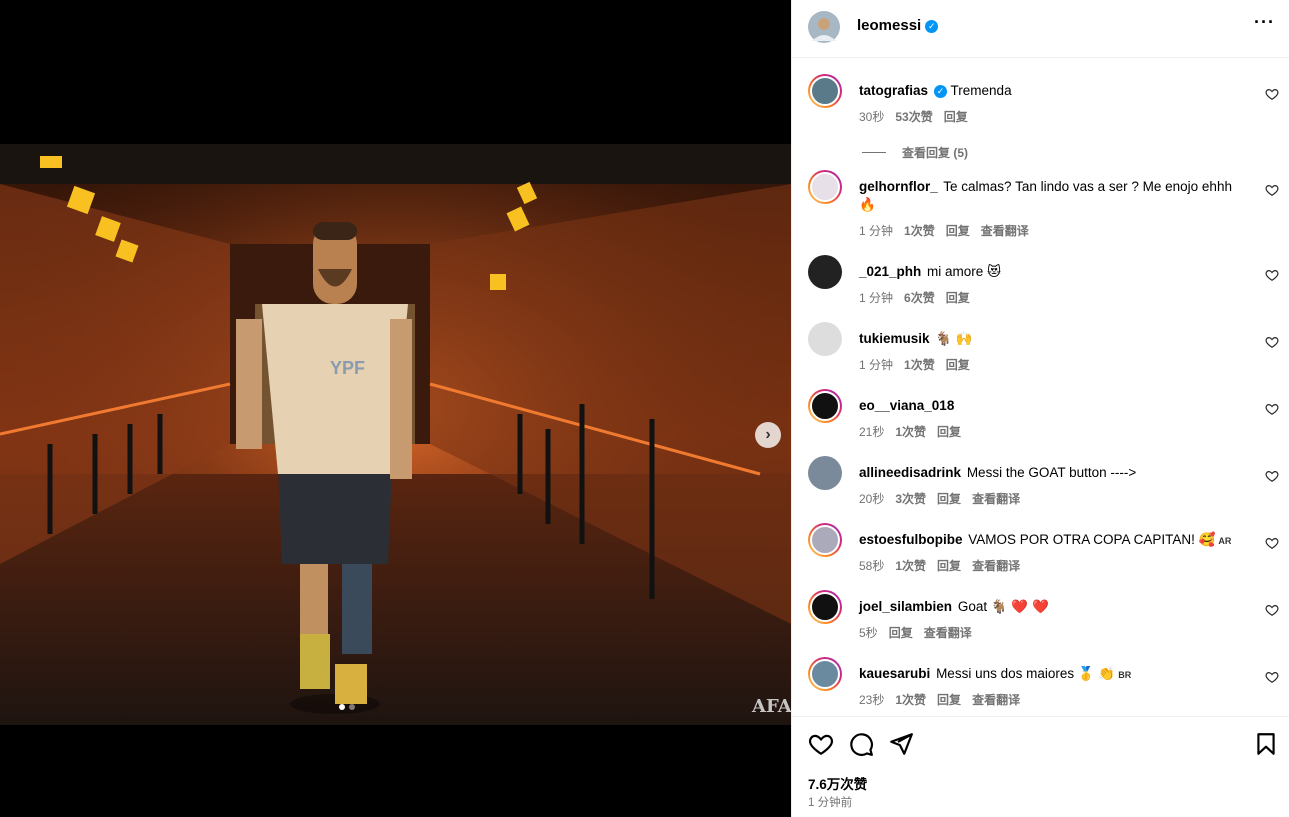 The width and height of the screenshot is (1289, 817). What do you see at coordinates (824, 27) in the screenshot?
I see `author-avatar` at bounding box center [824, 27].